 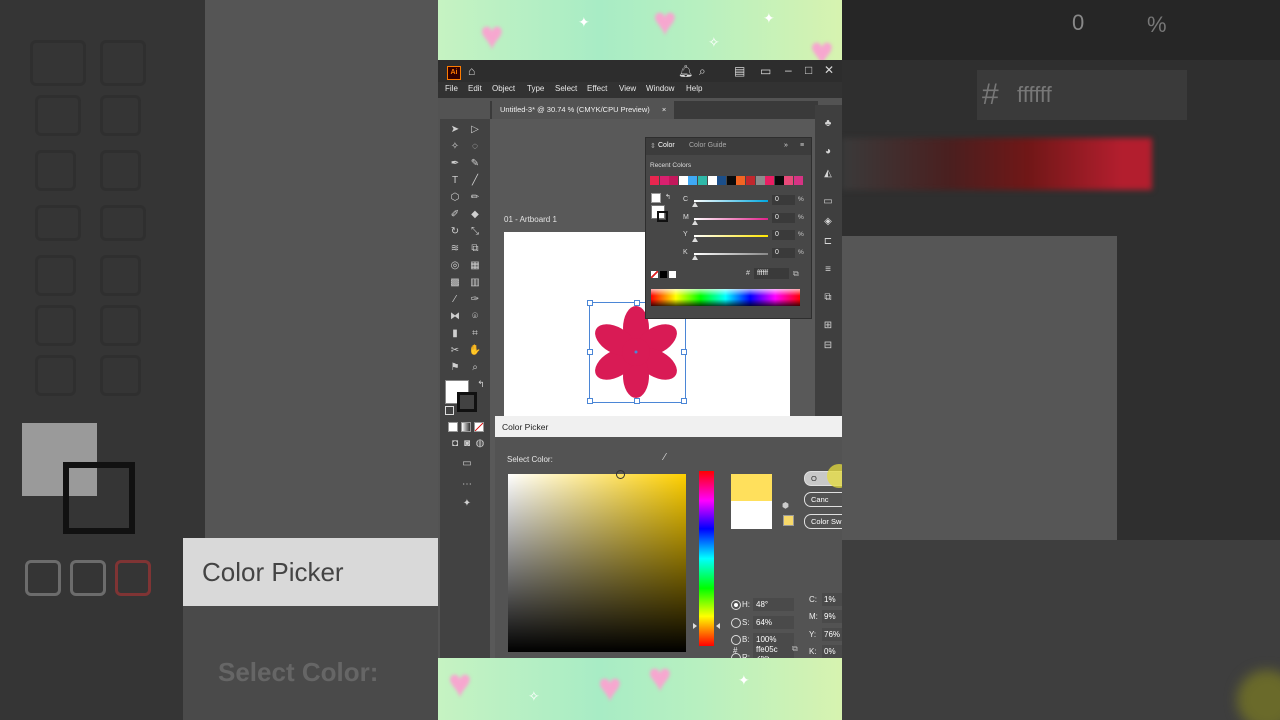 What do you see at coordinates (503, 88) in the screenshot?
I see `menu-object: Object` at bounding box center [503, 88].